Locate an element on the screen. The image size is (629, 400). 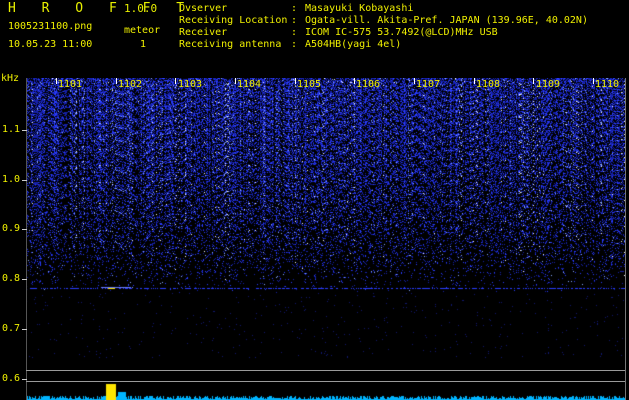
marker-line-upper is located at coordinates (325, 370).